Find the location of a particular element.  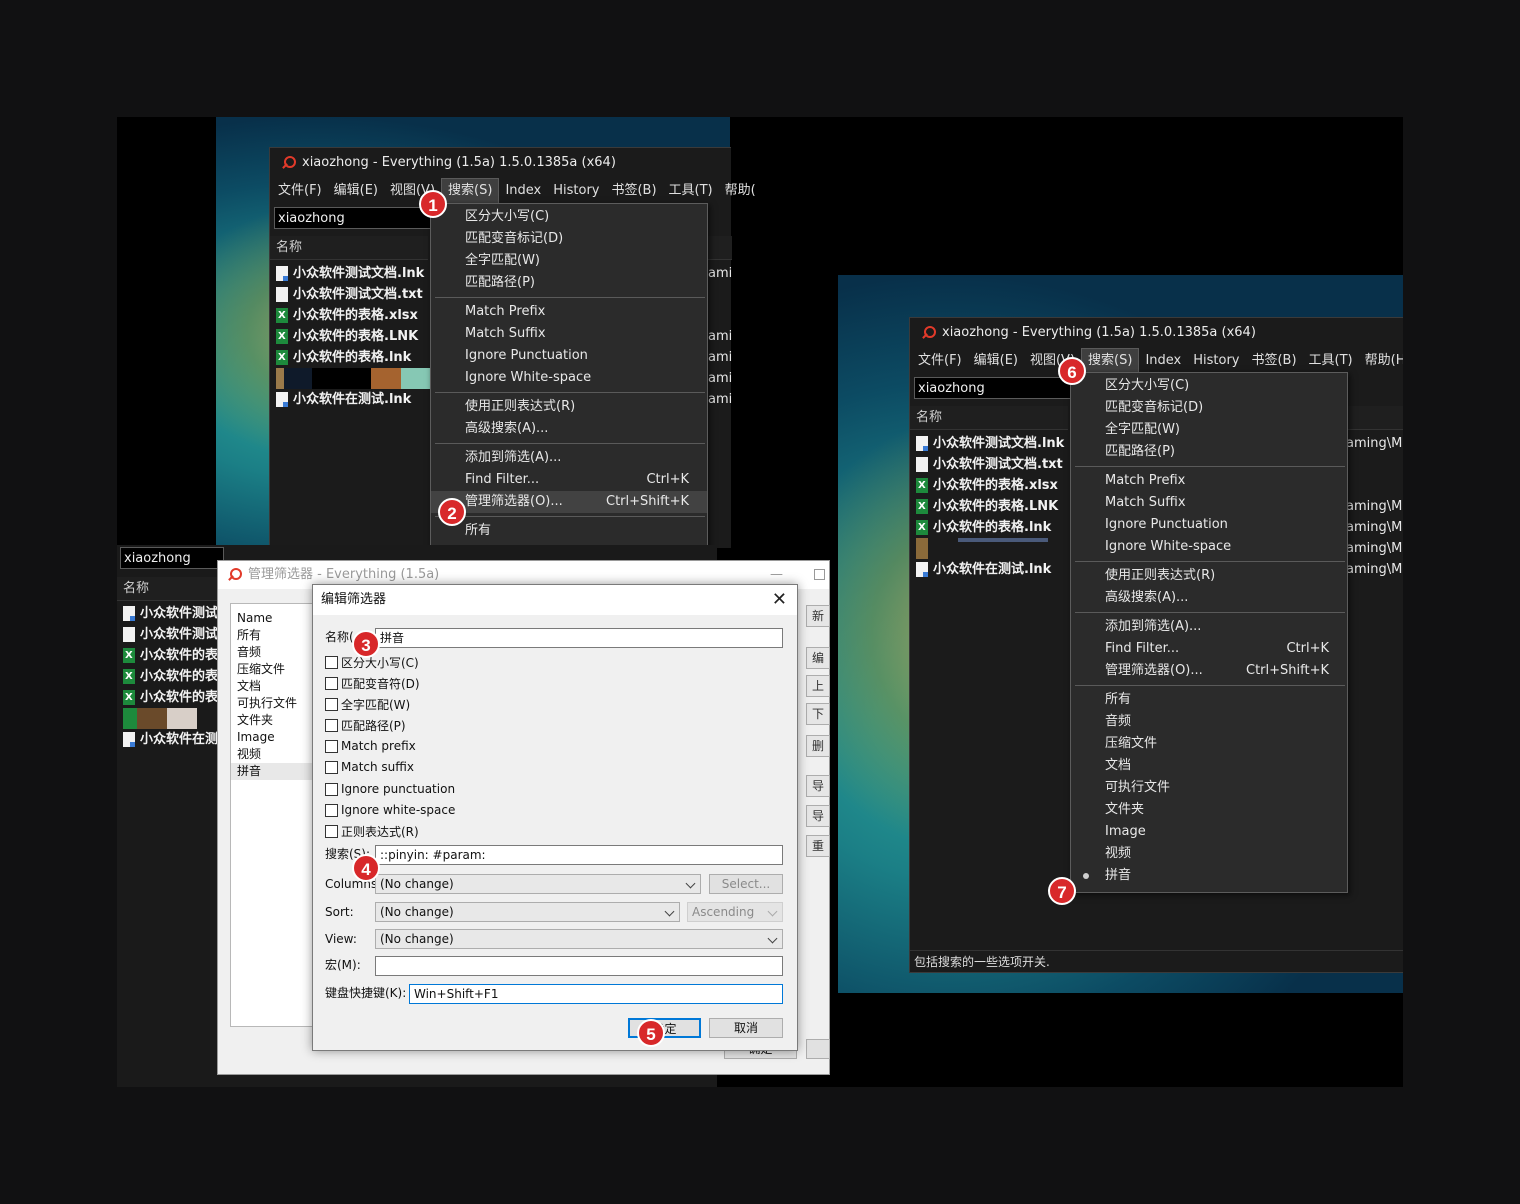

search-field: ::pinyin: #param: is located at coordinates (579, 855).